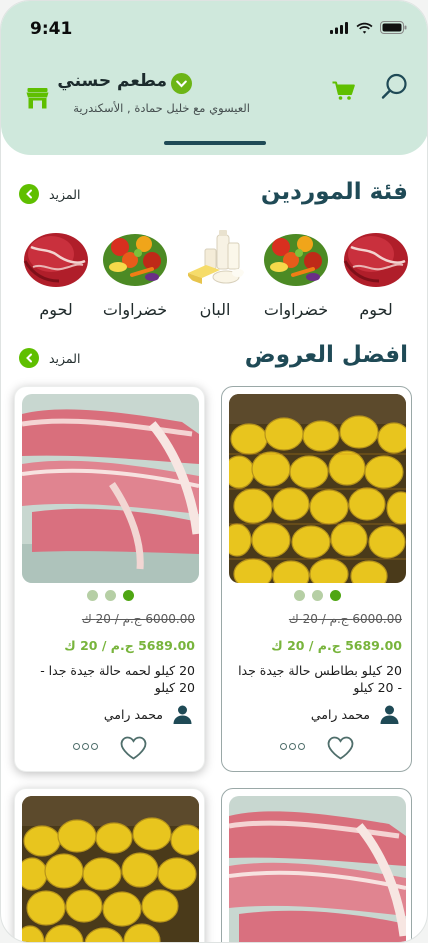  What do you see at coordinates (393, 27) in the screenshot?
I see `battery-icon` at bounding box center [393, 27].